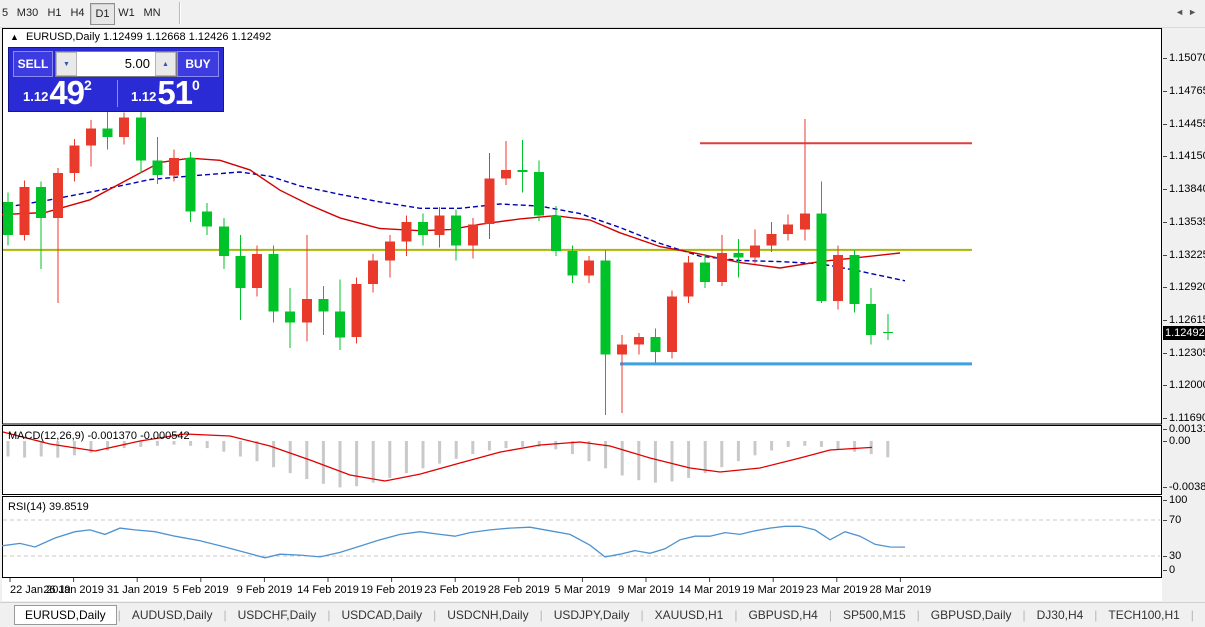  Describe the element at coordinates (165, 37) in the screenshot. I see `ohlc-high: 1.12668` at that location.